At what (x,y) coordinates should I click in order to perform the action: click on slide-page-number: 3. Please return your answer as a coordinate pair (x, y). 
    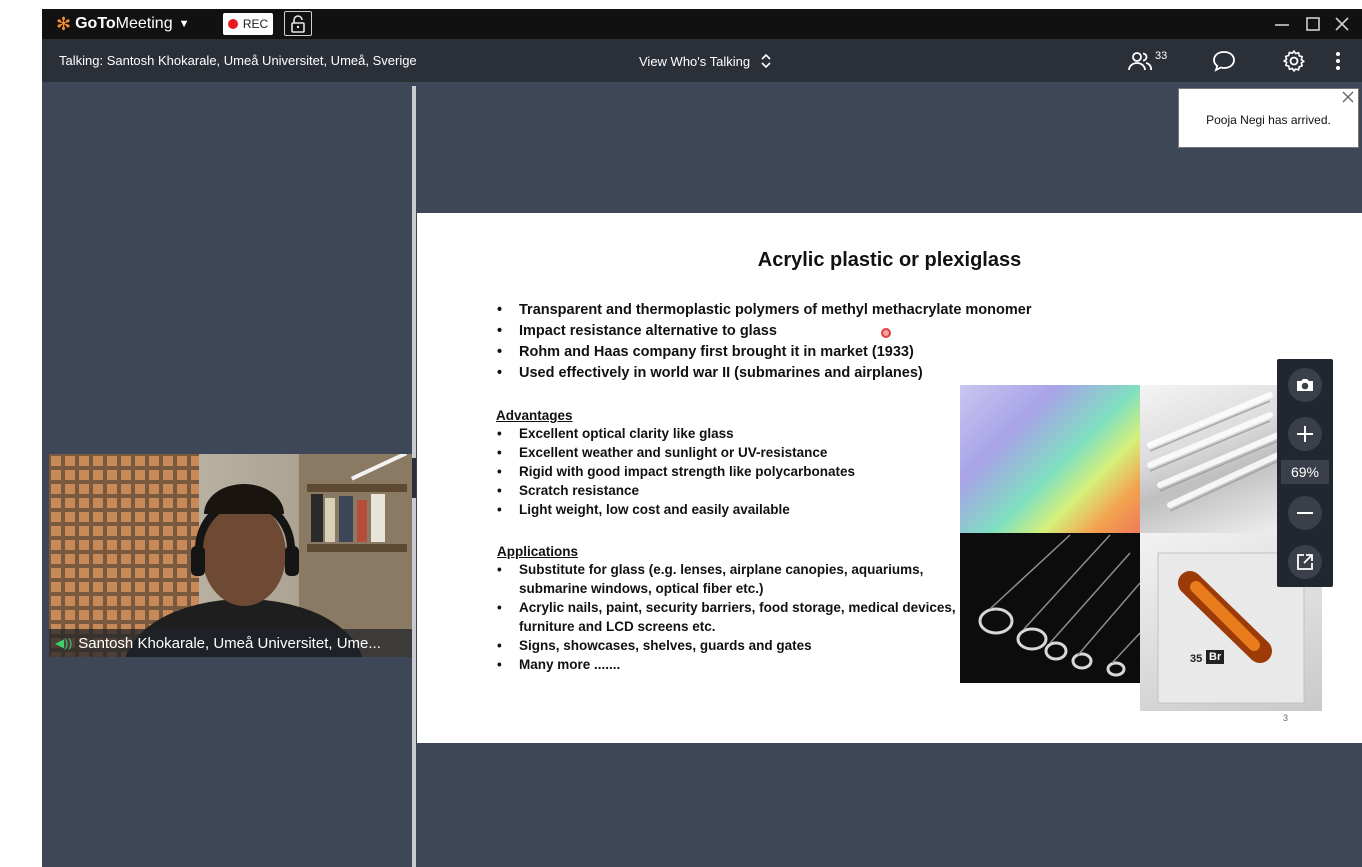
    Looking at the image, I should click on (1286, 718).